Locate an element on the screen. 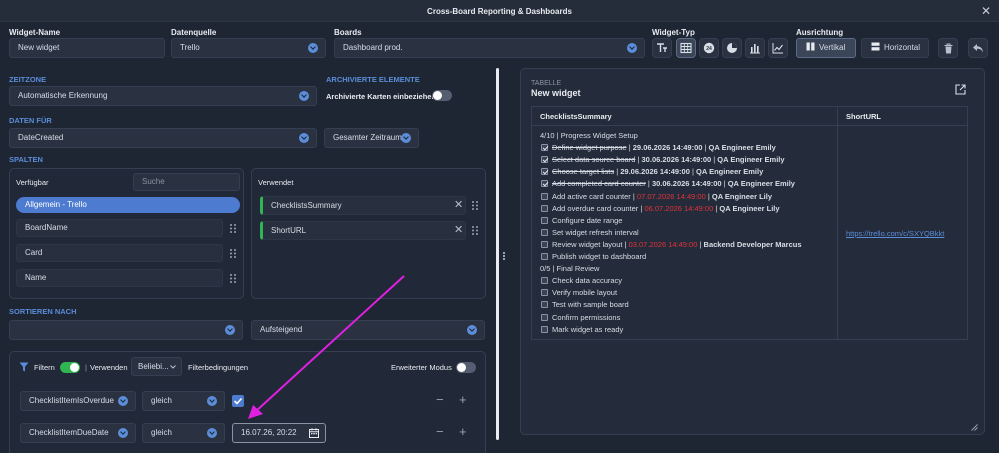 Image resolution: width=999 pixels, height=453 pixels. preview-type-label: TABELLE is located at coordinates (546, 83).